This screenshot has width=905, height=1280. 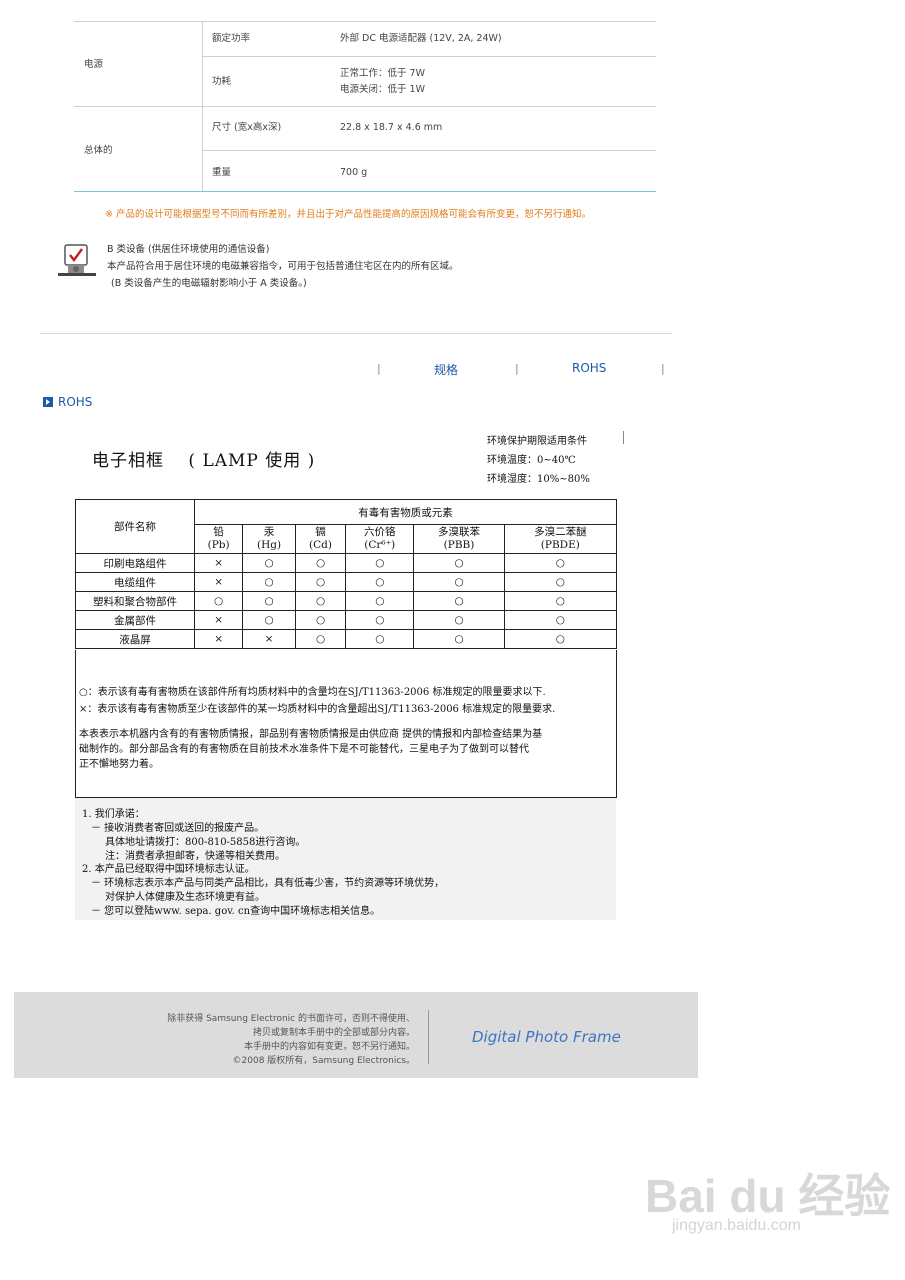 What do you see at coordinates (380, 545) in the screenshot?
I see `substance-symbol: (Cr⁶⁺)` at bounding box center [380, 545].